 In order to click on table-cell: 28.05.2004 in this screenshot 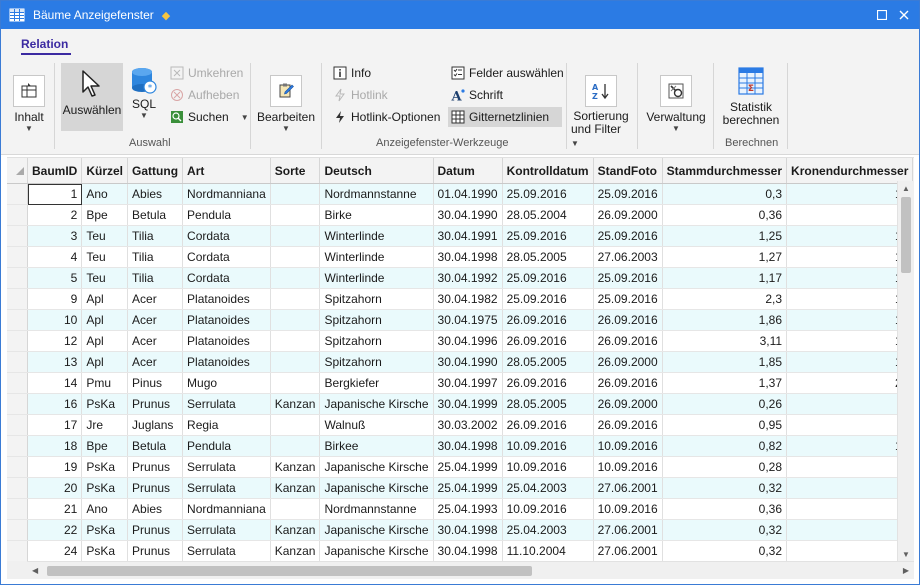, I will do `click(548, 215)`.